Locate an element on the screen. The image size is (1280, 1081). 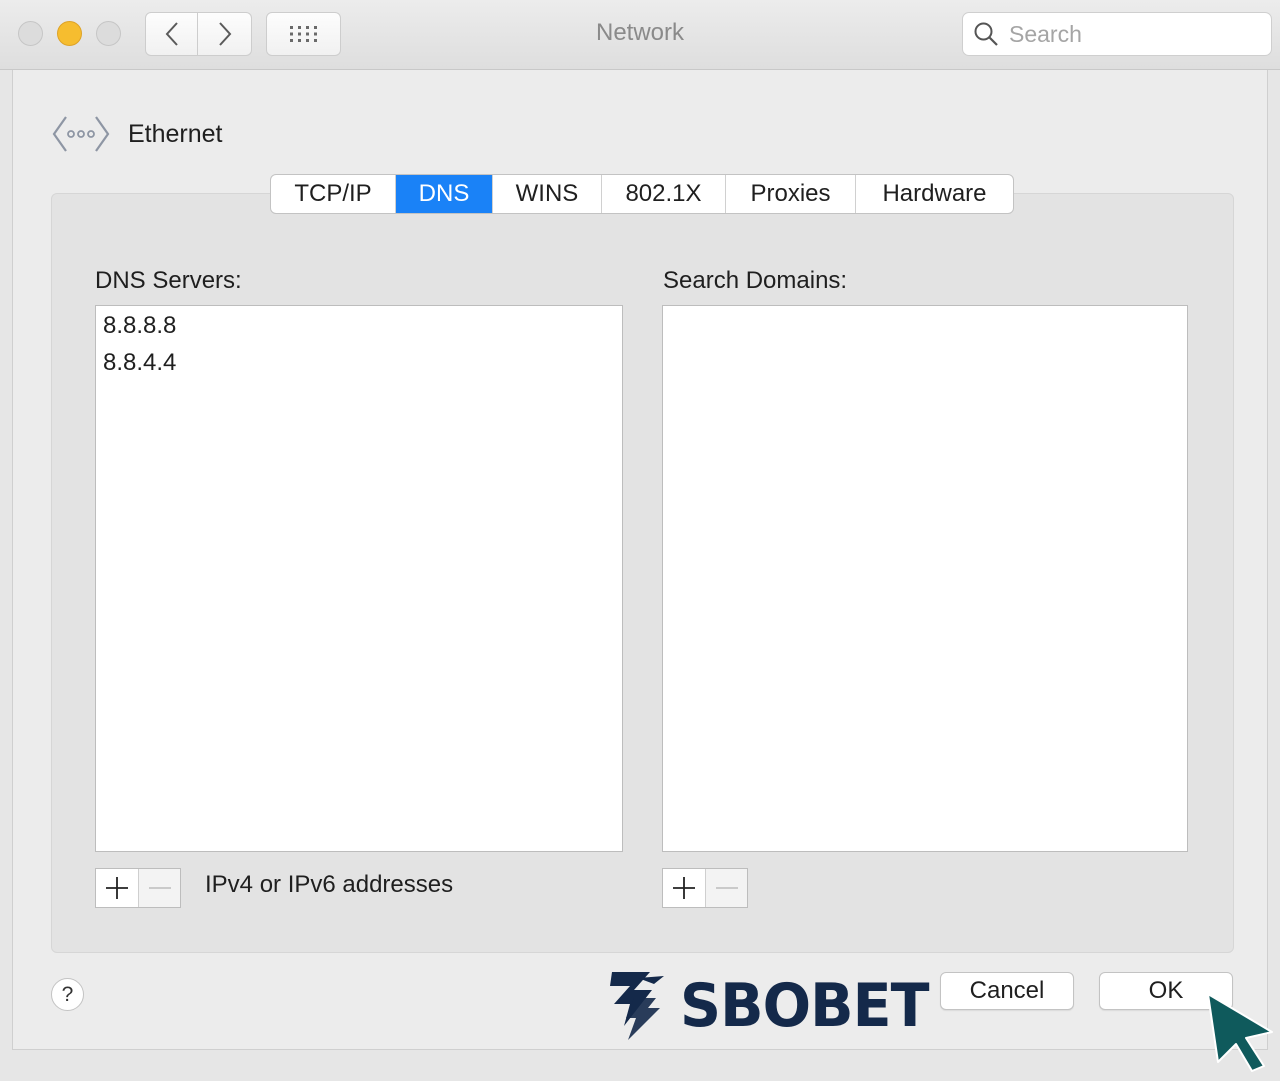
help-button: ? is located at coordinates (67, 994).